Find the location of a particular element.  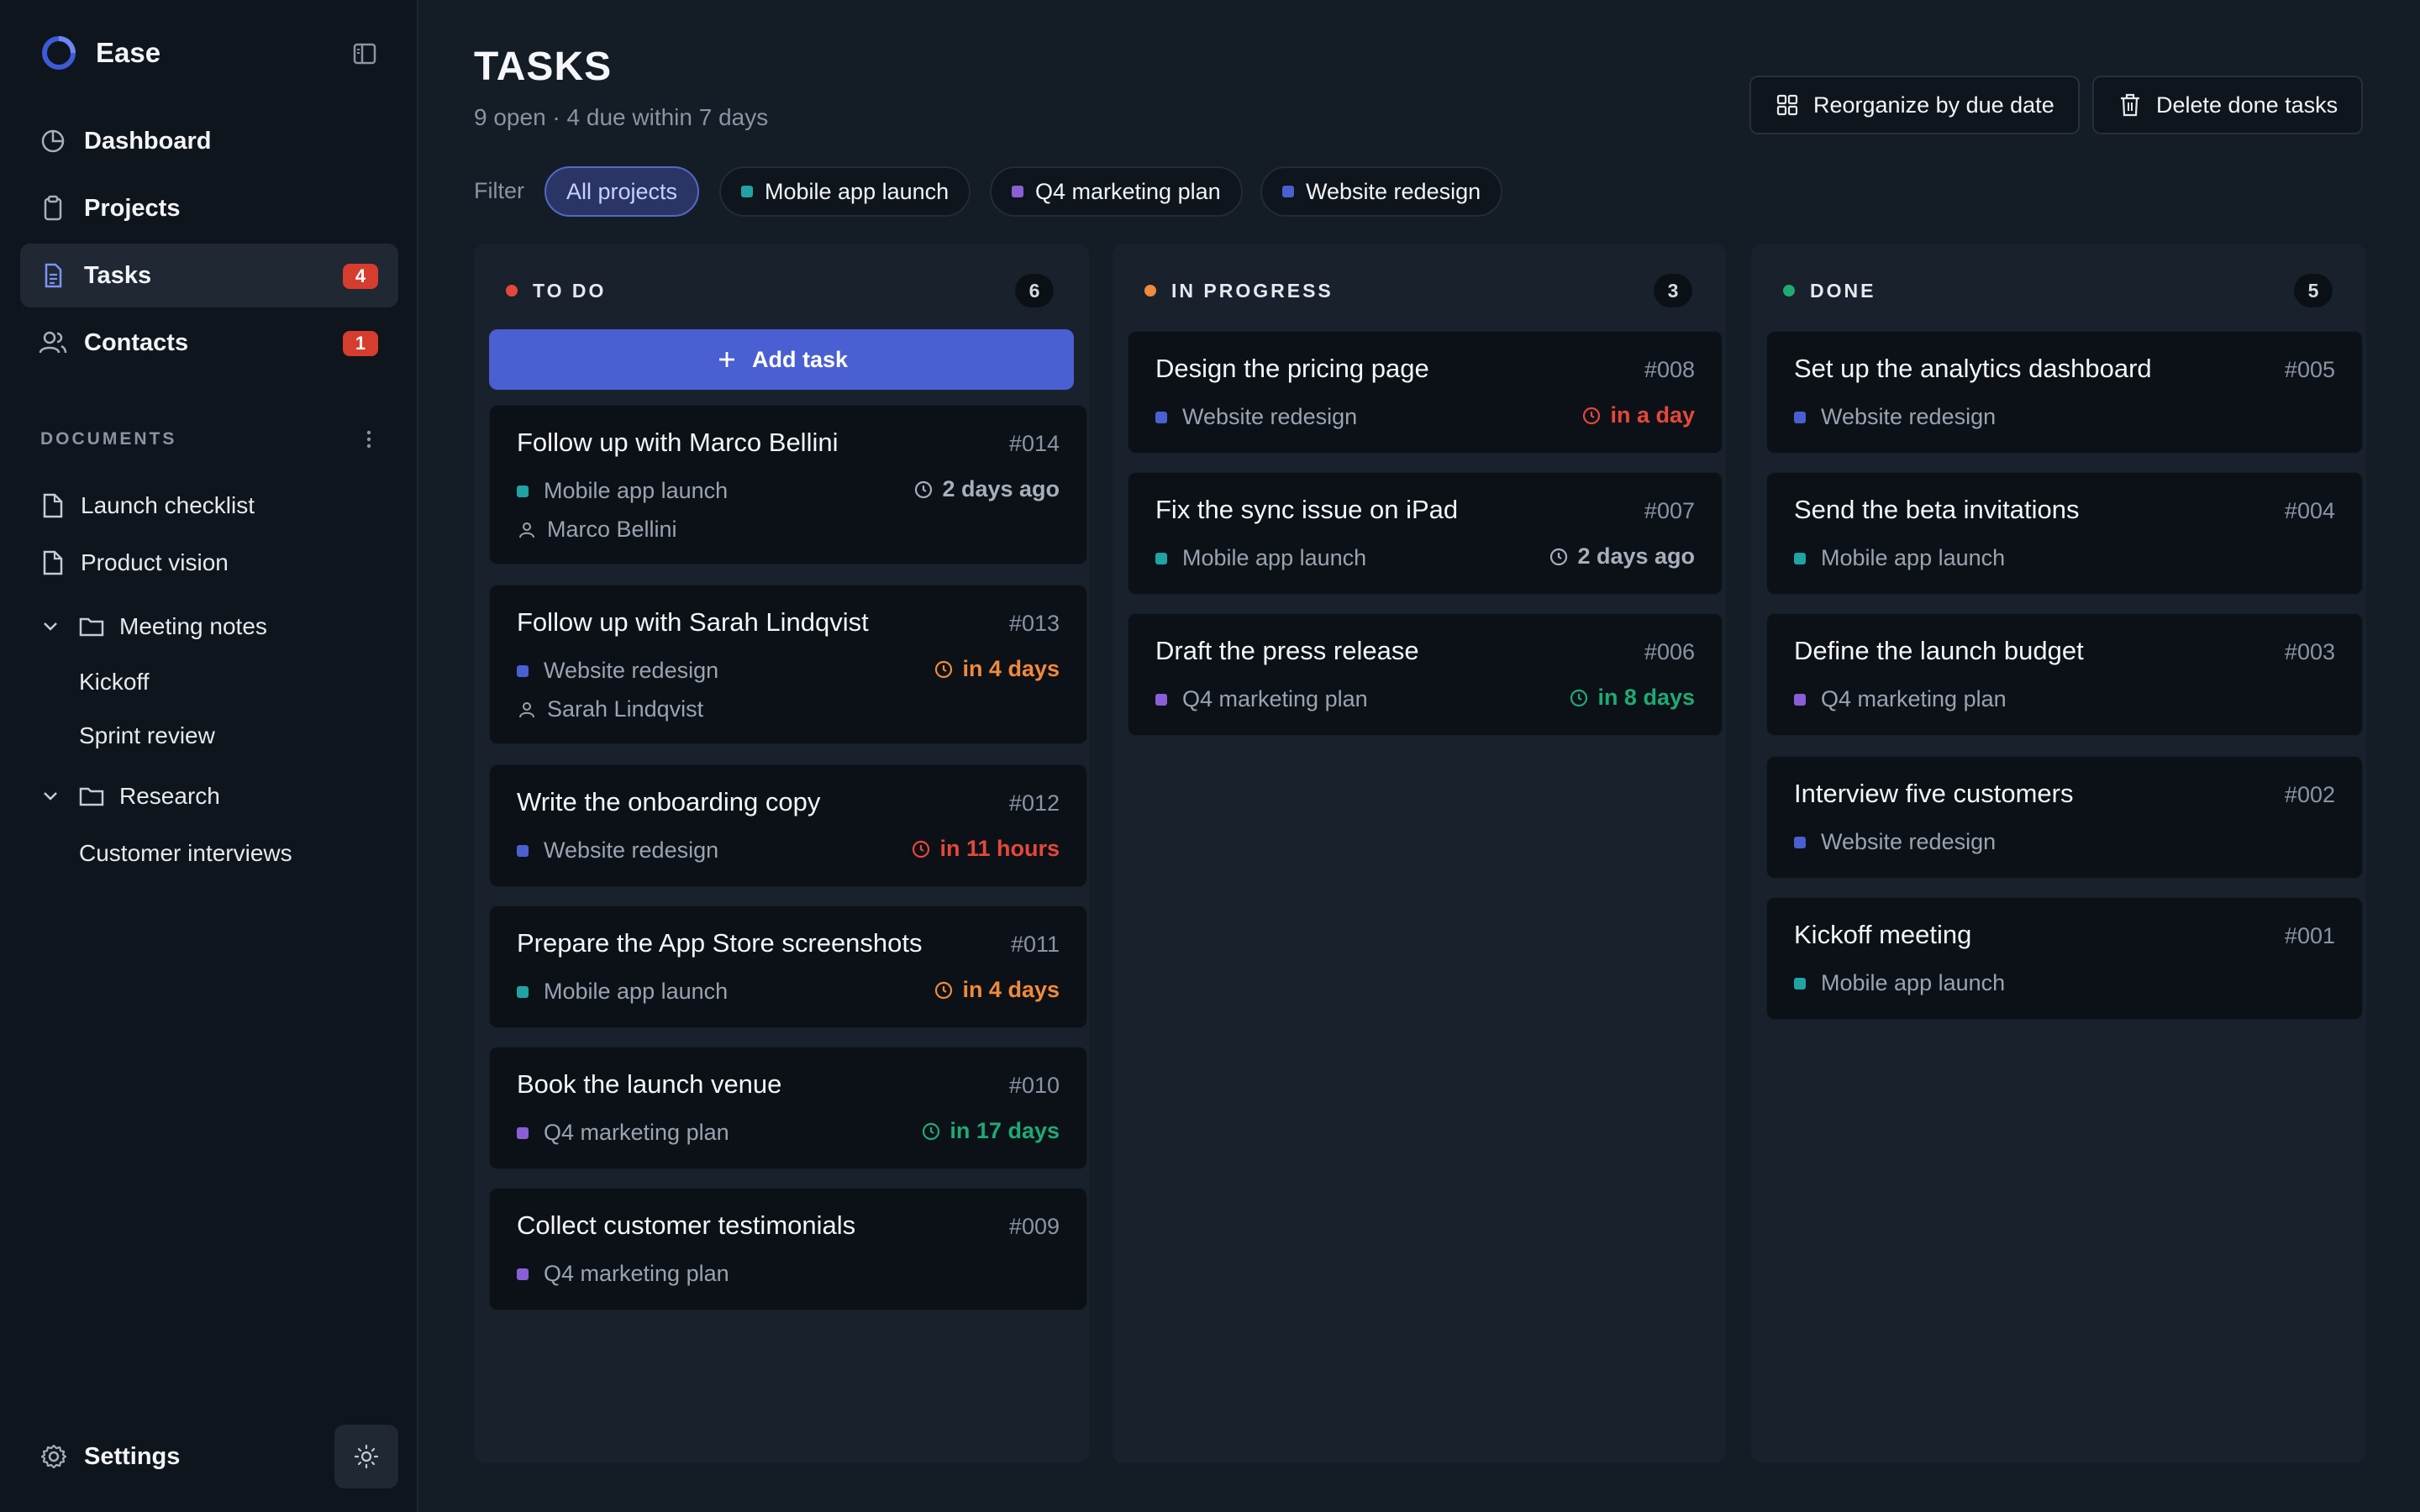

nav-item-dashboard: Dashboard is located at coordinates (209, 141).